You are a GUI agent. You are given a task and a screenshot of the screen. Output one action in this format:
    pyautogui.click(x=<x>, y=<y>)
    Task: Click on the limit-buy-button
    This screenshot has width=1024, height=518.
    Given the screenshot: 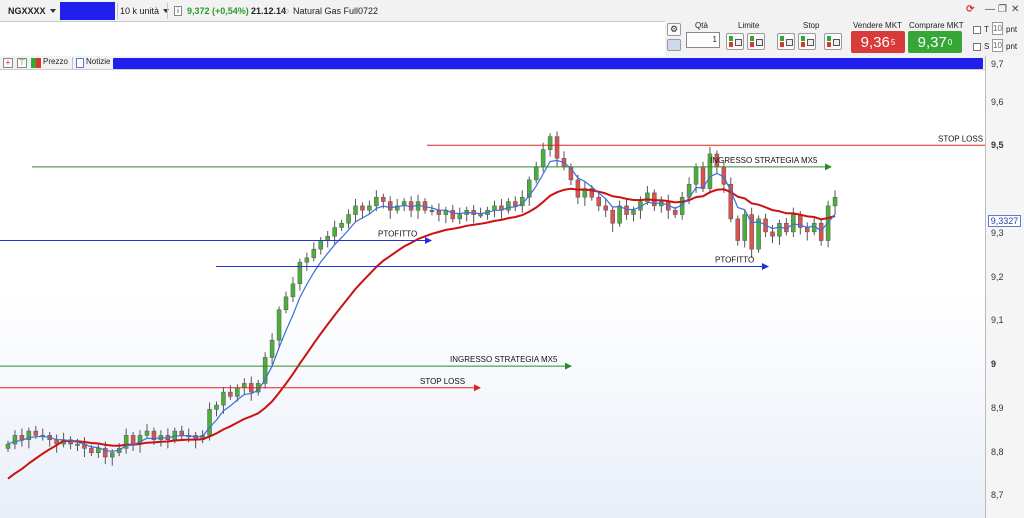 What is the action you would take?
    pyautogui.click(x=735, y=41)
    